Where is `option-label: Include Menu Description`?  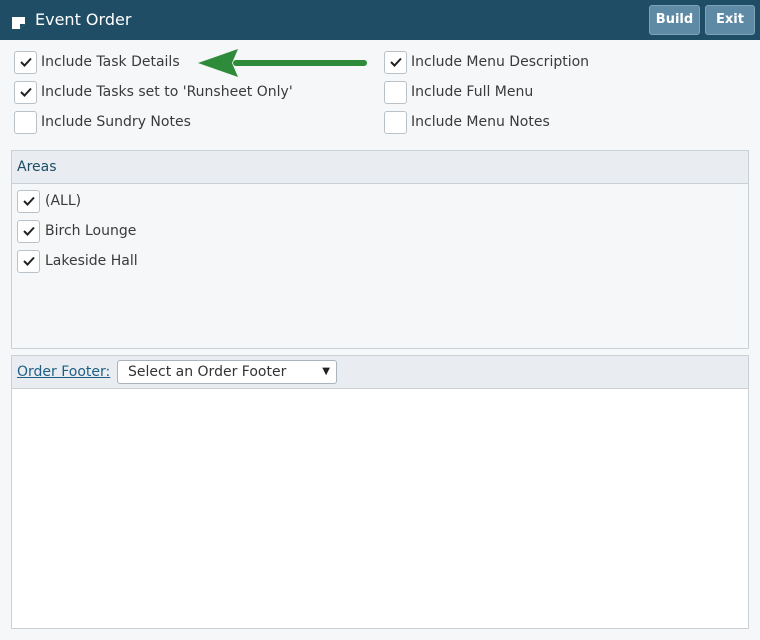 option-label: Include Menu Description is located at coordinates (500, 62).